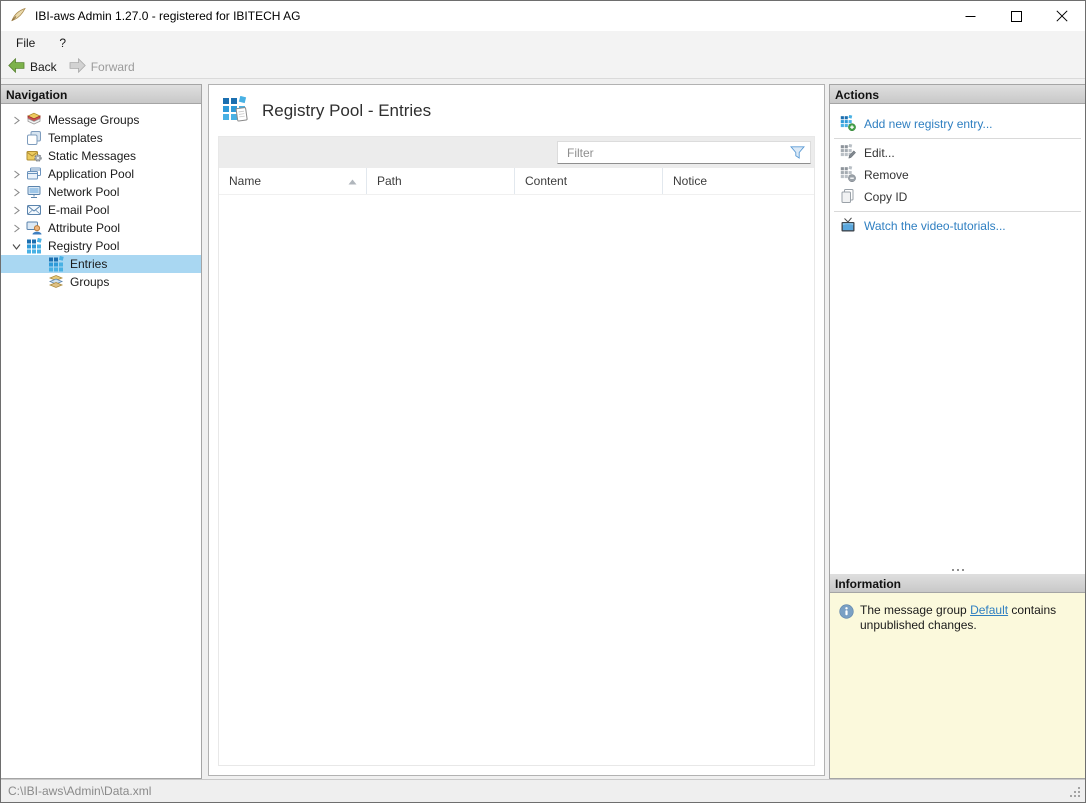 The width and height of the screenshot is (1086, 803). Describe the element at coordinates (34, 228) in the screenshot. I see `attribute-pool-icon` at that location.